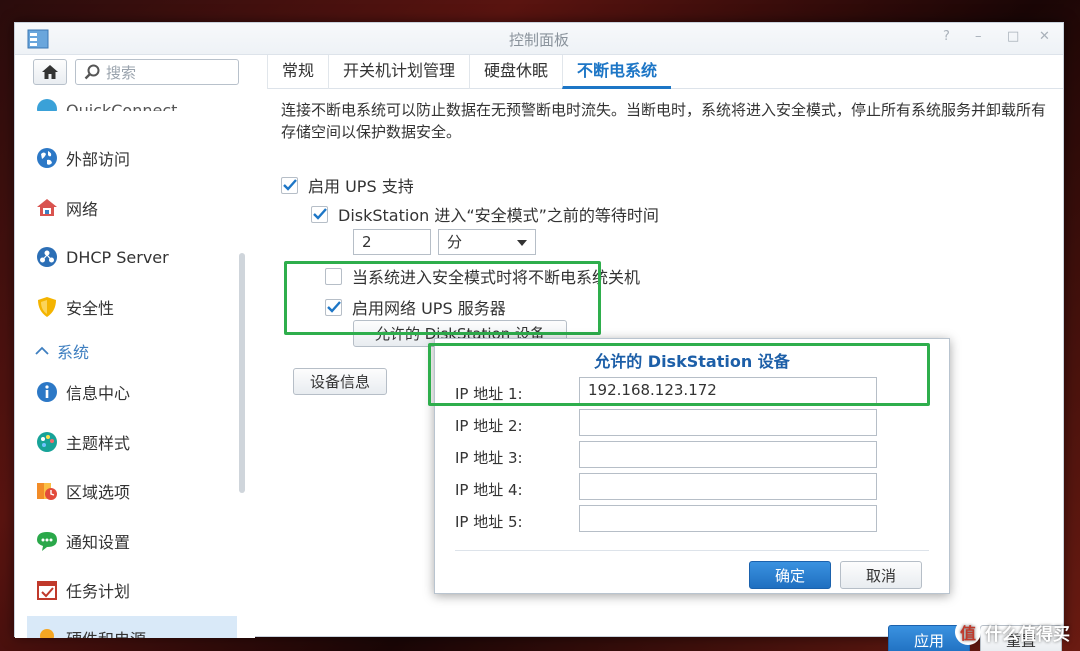 Image resolution: width=1080 pixels, height=651 pixels. Describe the element at coordinates (47, 158) in the screenshot. I see `globe-icon` at that location.